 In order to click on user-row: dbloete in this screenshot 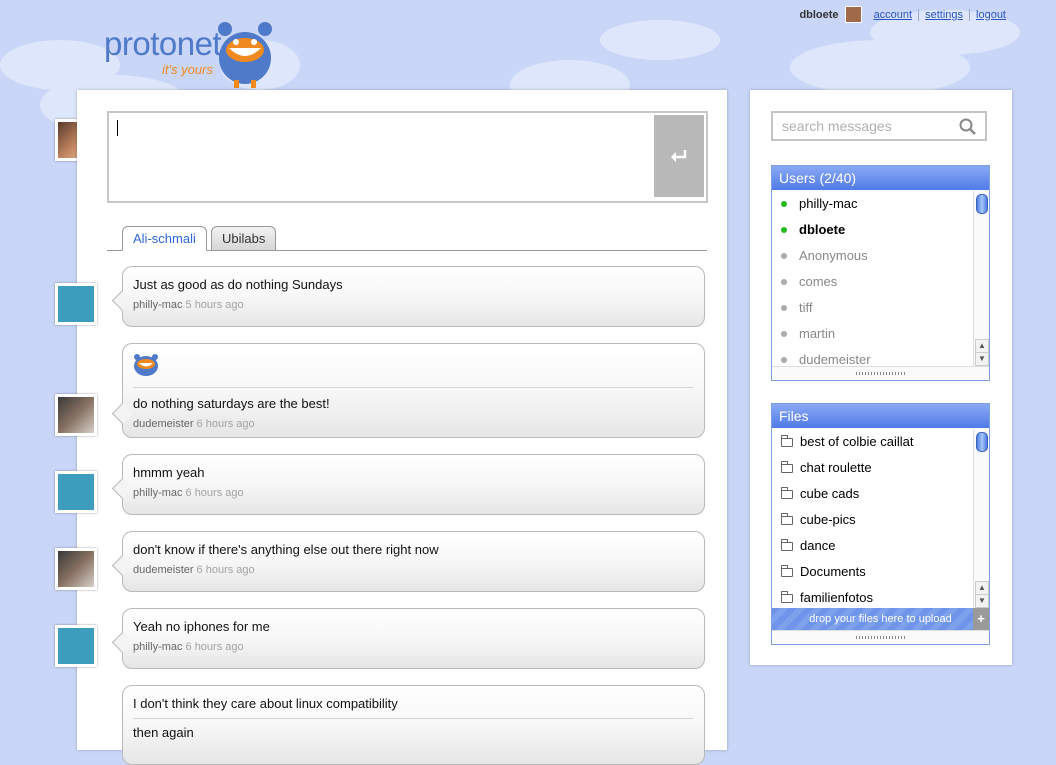, I will do `click(872, 230)`.